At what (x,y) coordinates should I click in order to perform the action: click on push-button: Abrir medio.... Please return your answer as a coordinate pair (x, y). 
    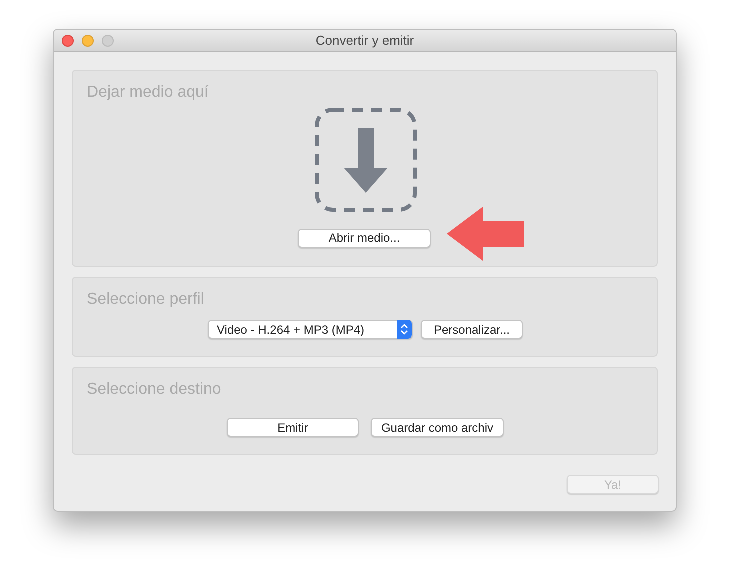
    Looking at the image, I should click on (364, 238).